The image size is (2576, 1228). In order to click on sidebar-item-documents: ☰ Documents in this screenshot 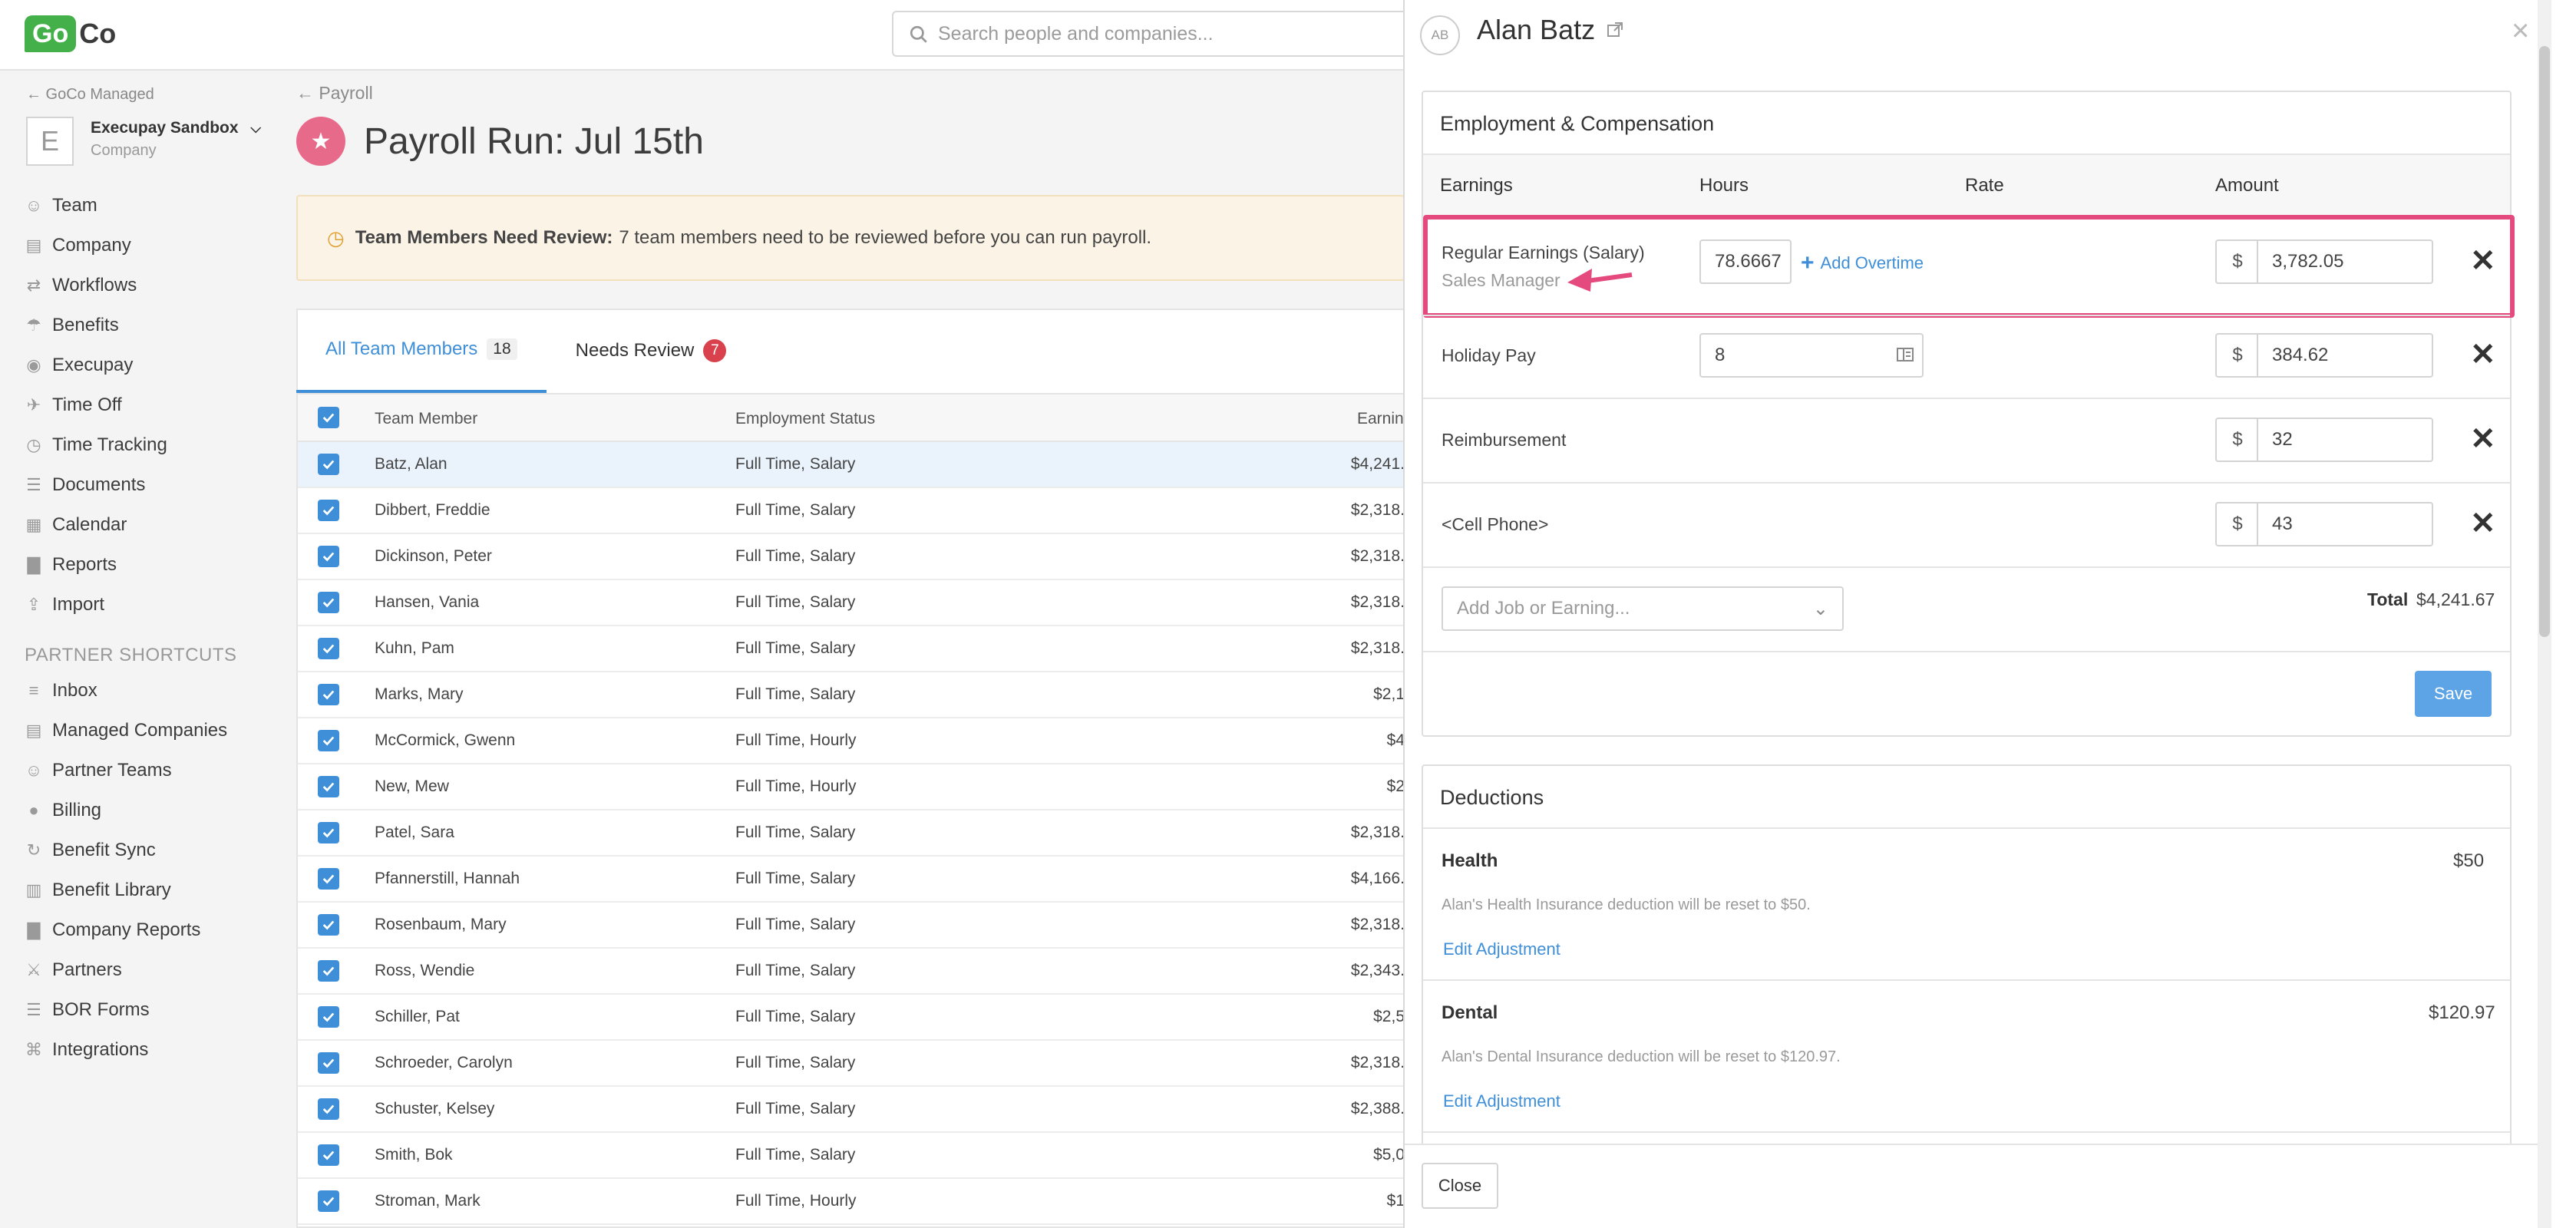, I will do `click(85, 485)`.